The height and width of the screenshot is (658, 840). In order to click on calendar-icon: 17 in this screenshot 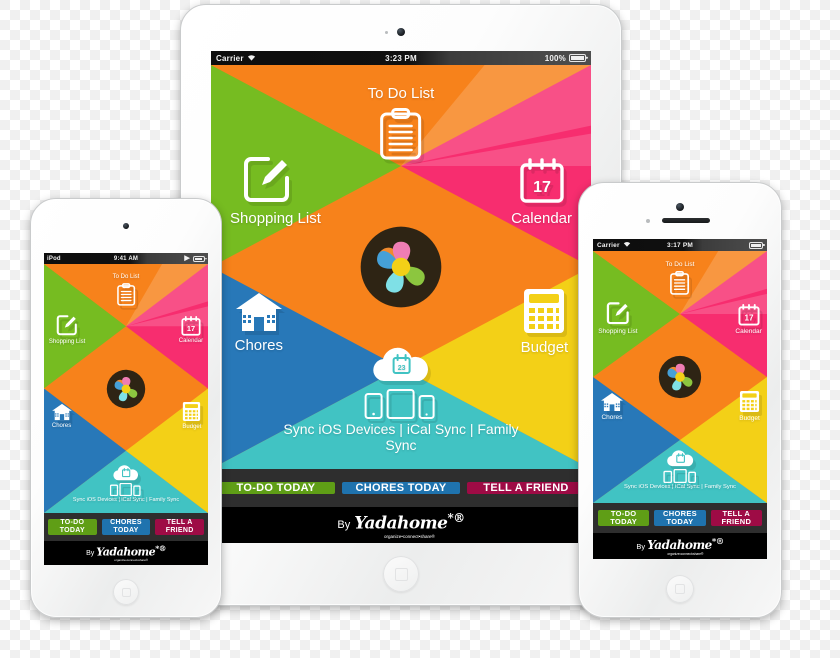, I will do `click(542, 181)`.